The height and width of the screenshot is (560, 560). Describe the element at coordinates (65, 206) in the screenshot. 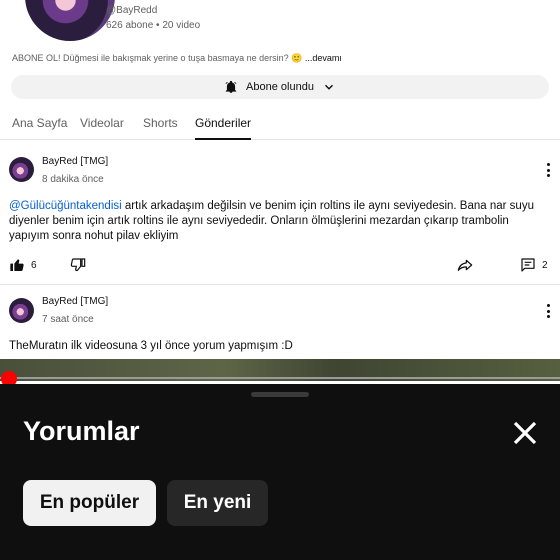

I see `mention-link: @Gülücüğüntakendisi` at that location.